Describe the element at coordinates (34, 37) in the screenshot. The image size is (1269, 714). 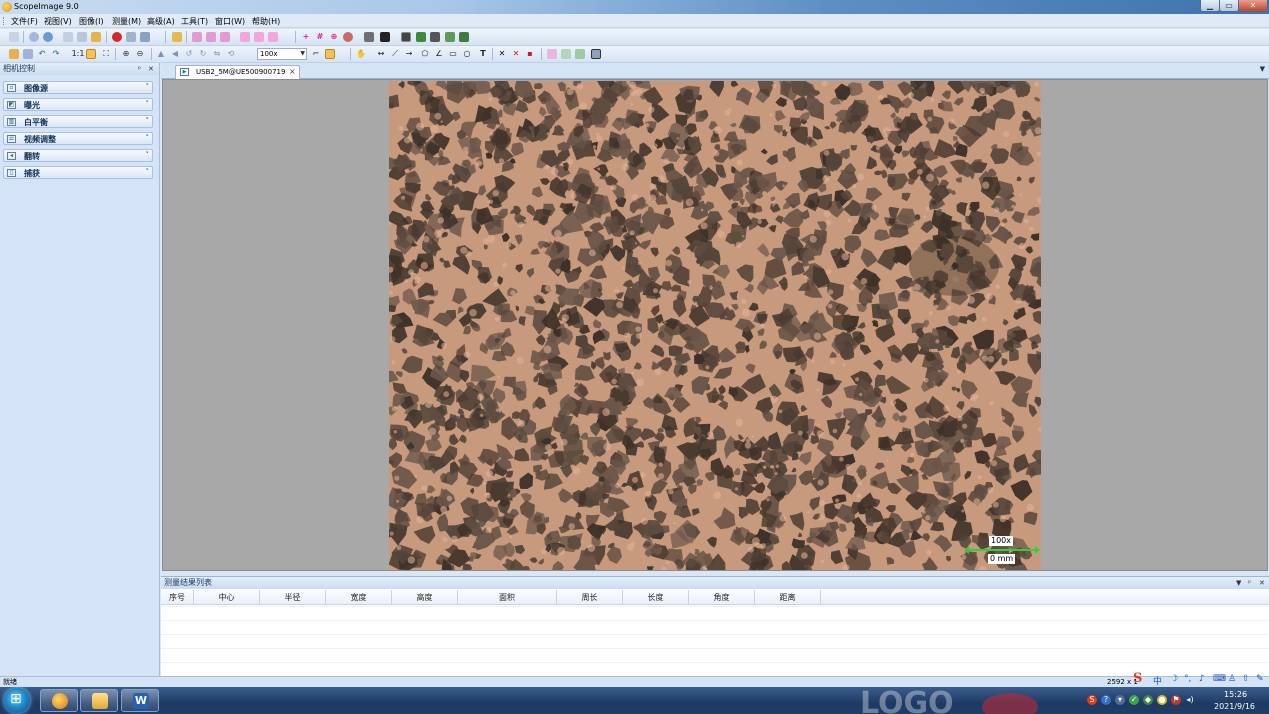
I see `play-icon` at that location.